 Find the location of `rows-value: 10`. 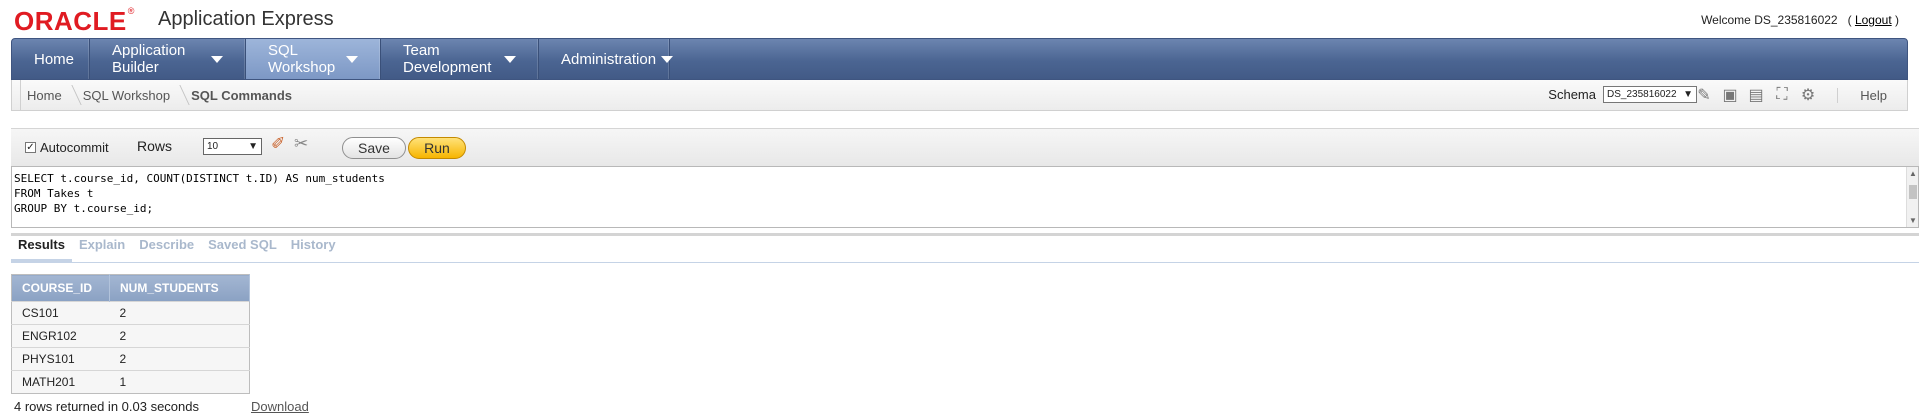

rows-value: 10 is located at coordinates (213, 146).